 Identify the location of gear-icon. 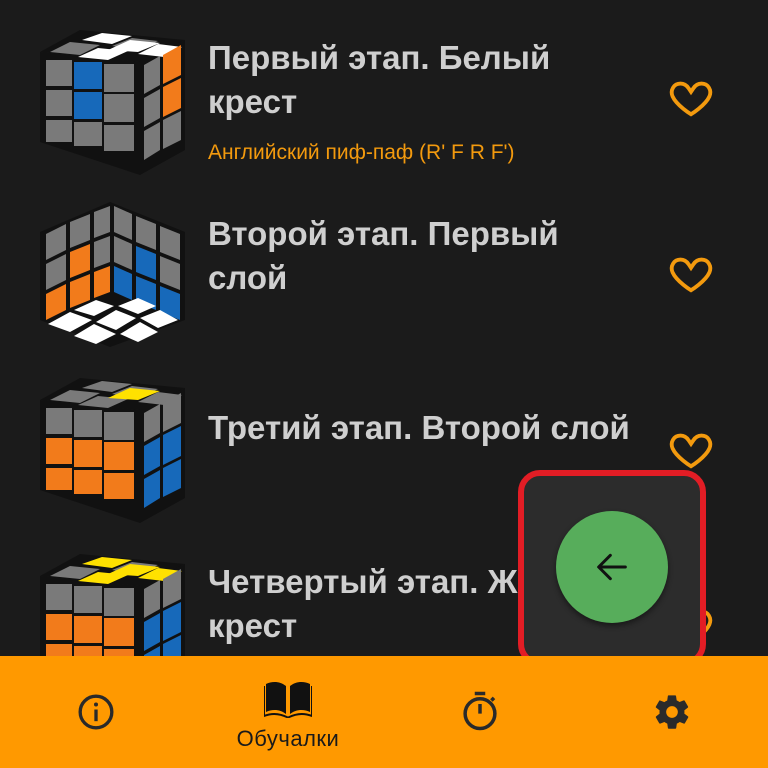
(672, 712).